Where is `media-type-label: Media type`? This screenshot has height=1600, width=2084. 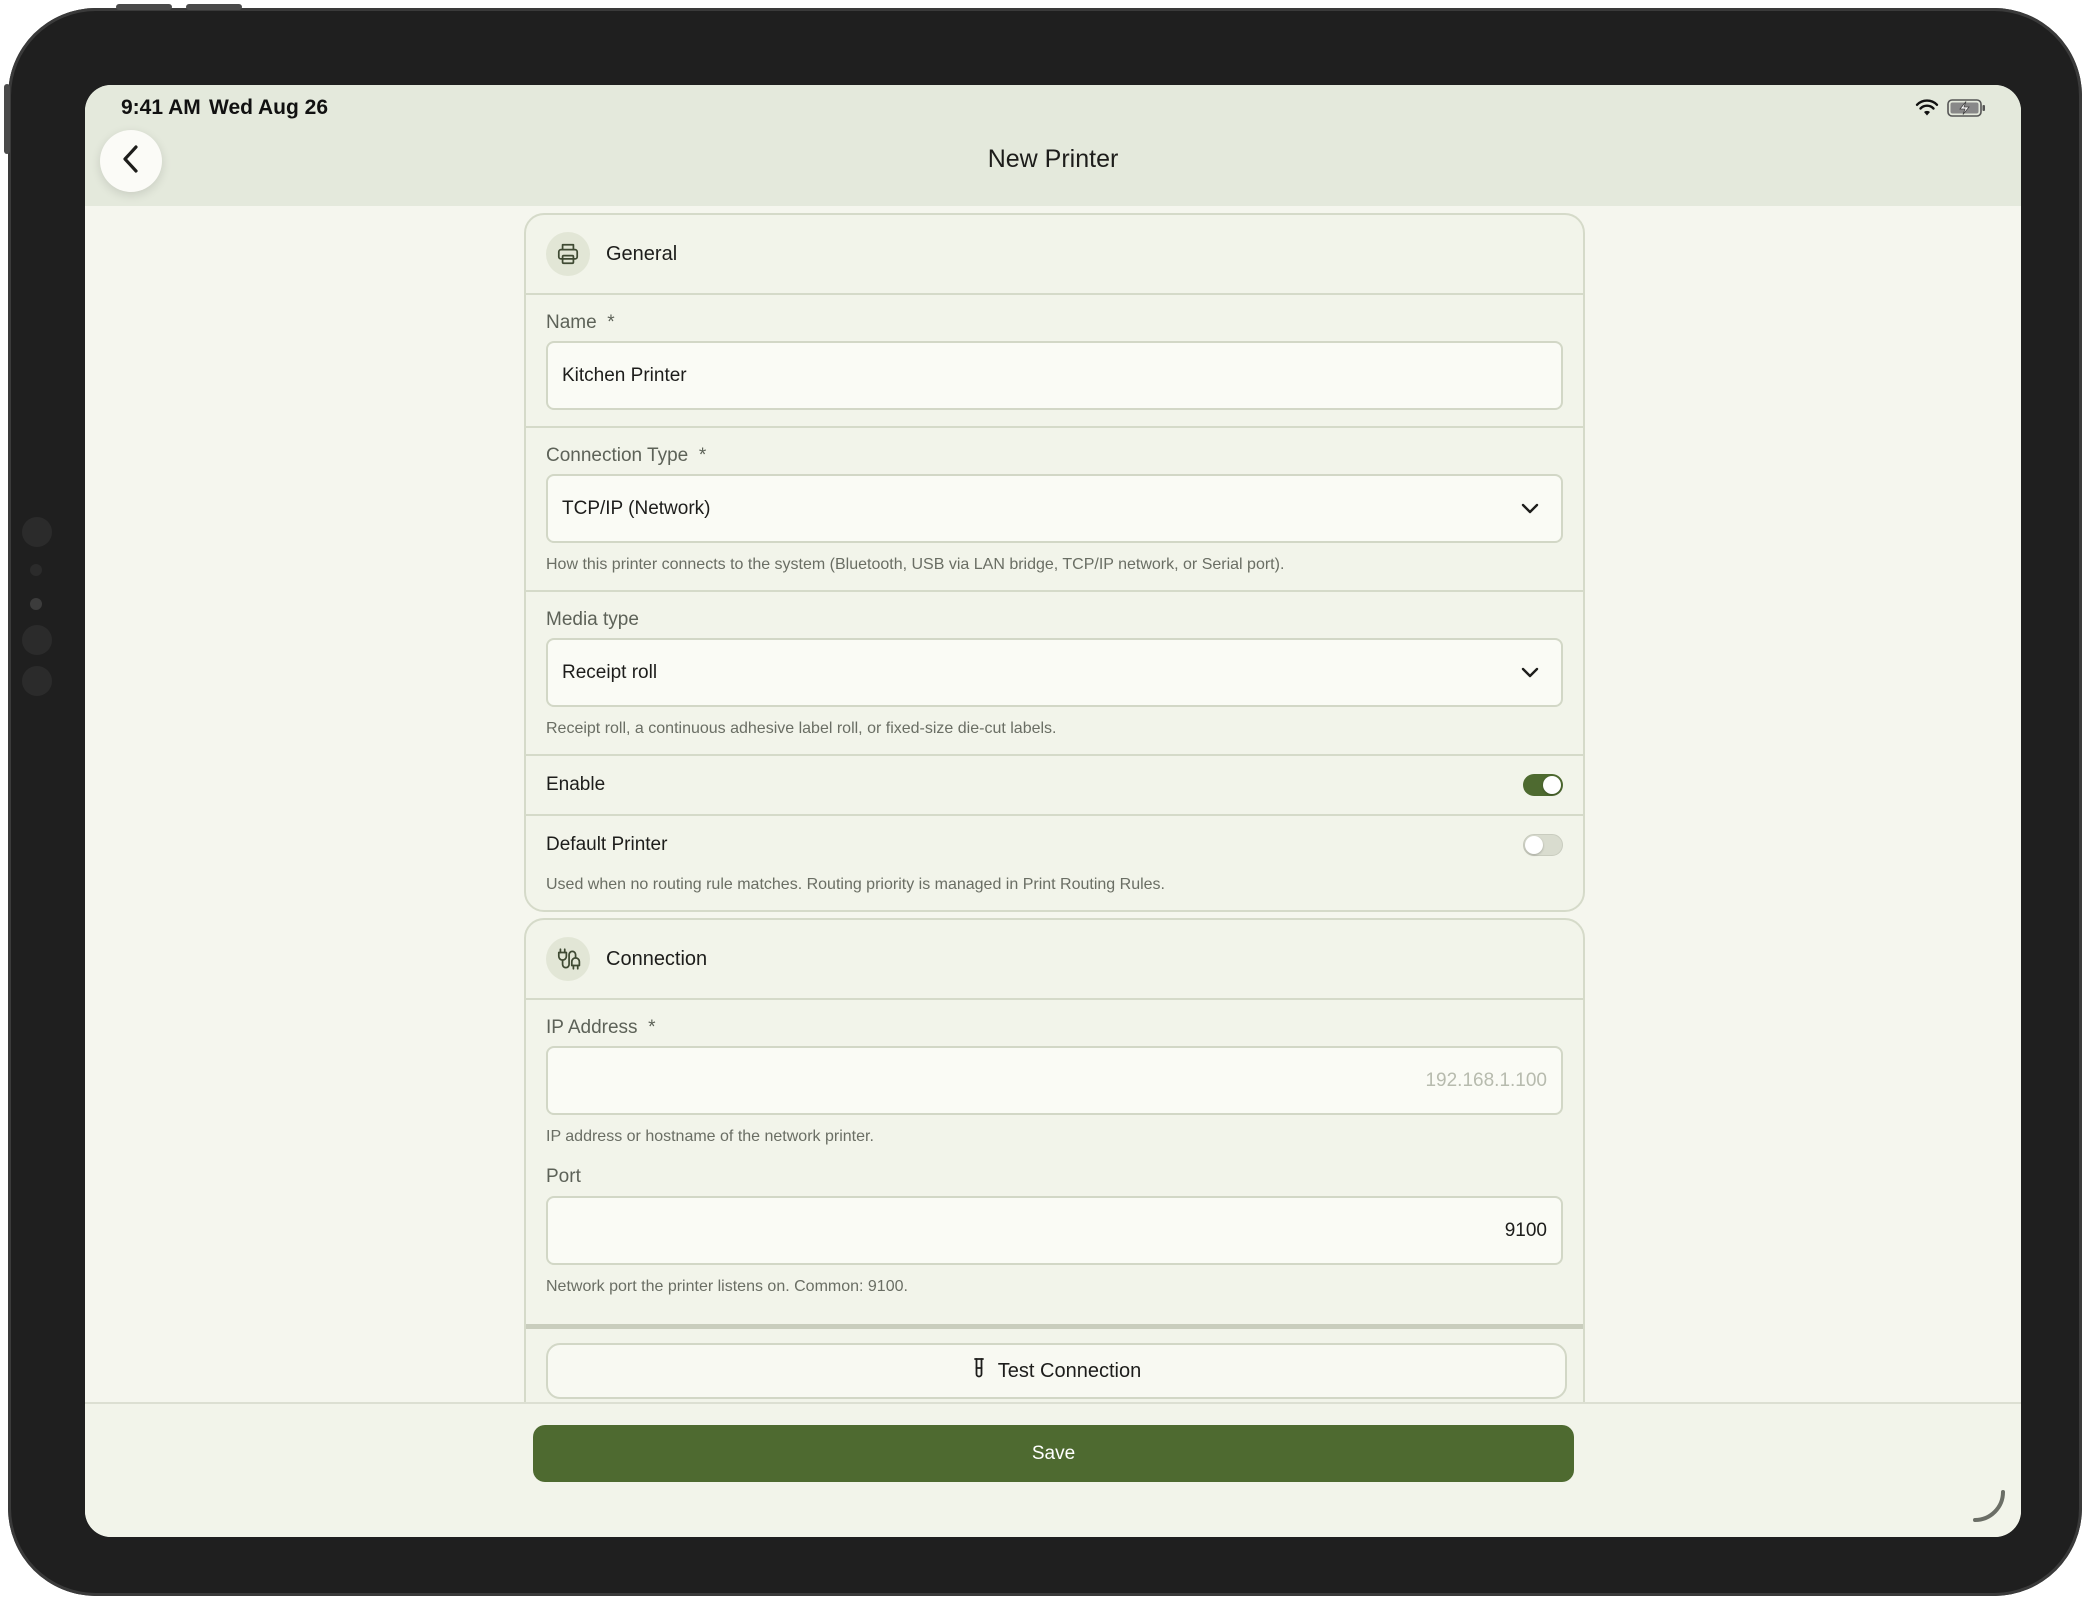
media-type-label: Media type is located at coordinates (592, 619).